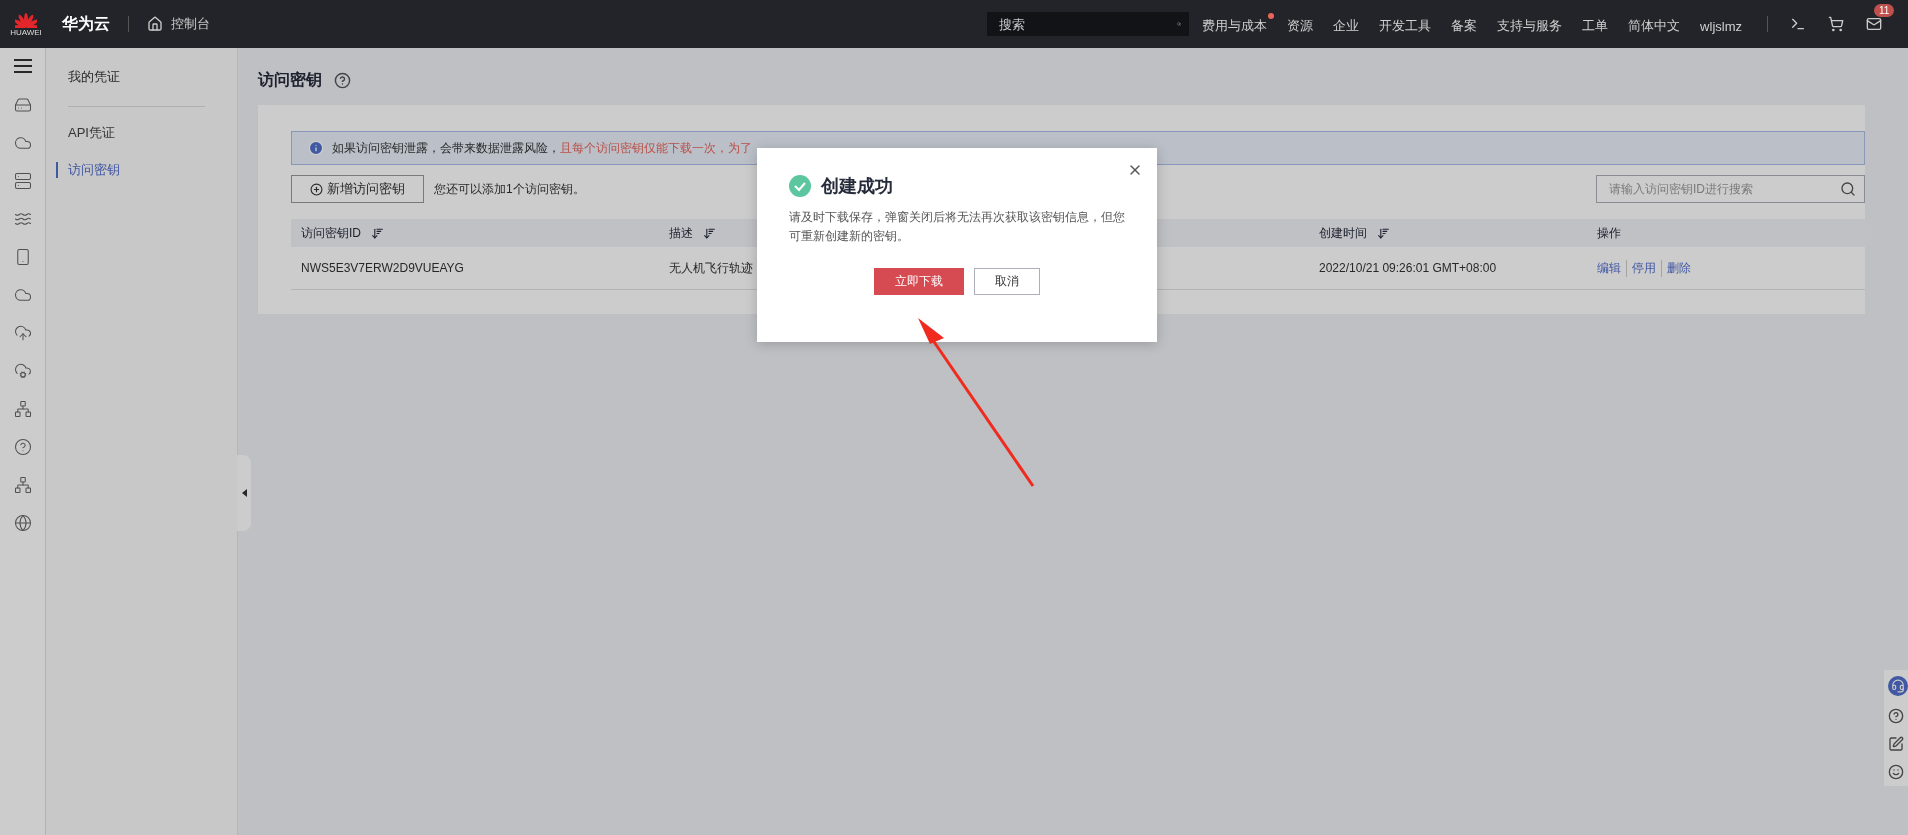  I want to click on nav-link: 支持与服务, so click(1533, 24).